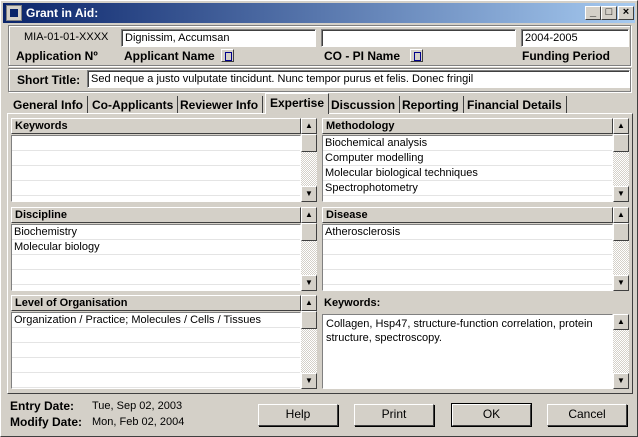 The height and width of the screenshot is (437, 638). I want to click on window-title: Grant in Aid:, so click(62, 13).